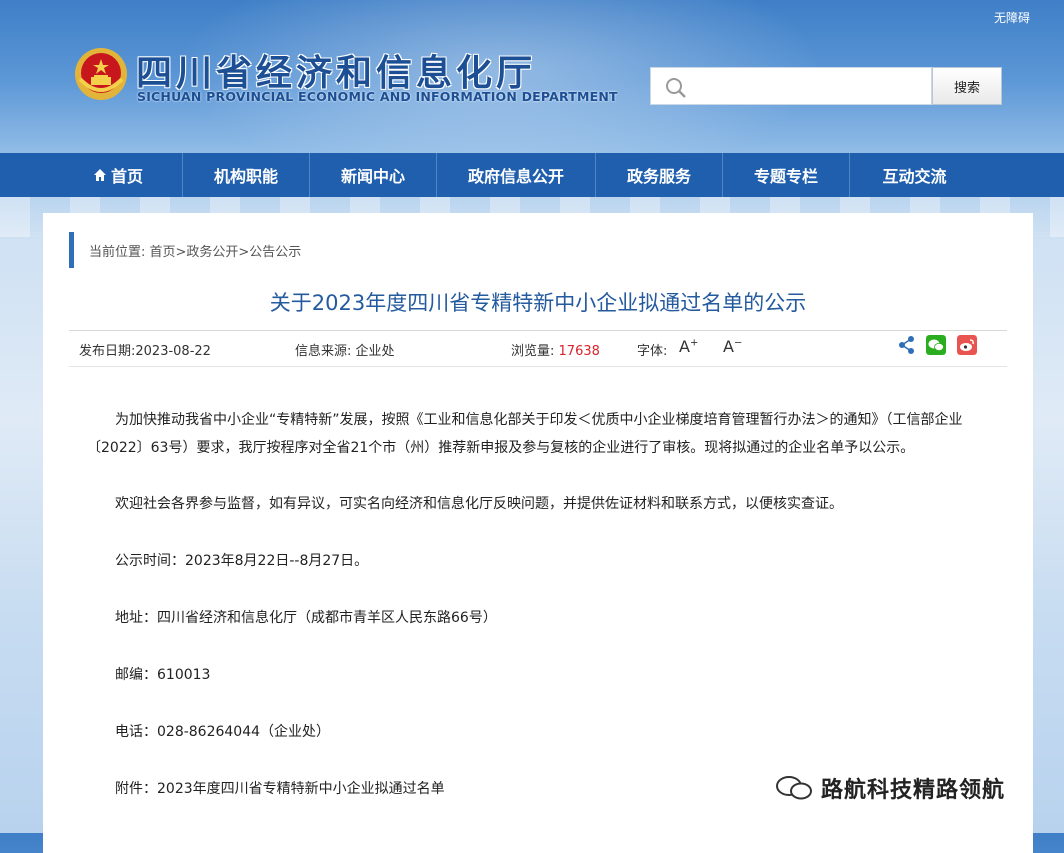  What do you see at coordinates (728, 346) in the screenshot?
I see `font-decrease-glyph: A` at bounding box center [728, 346].